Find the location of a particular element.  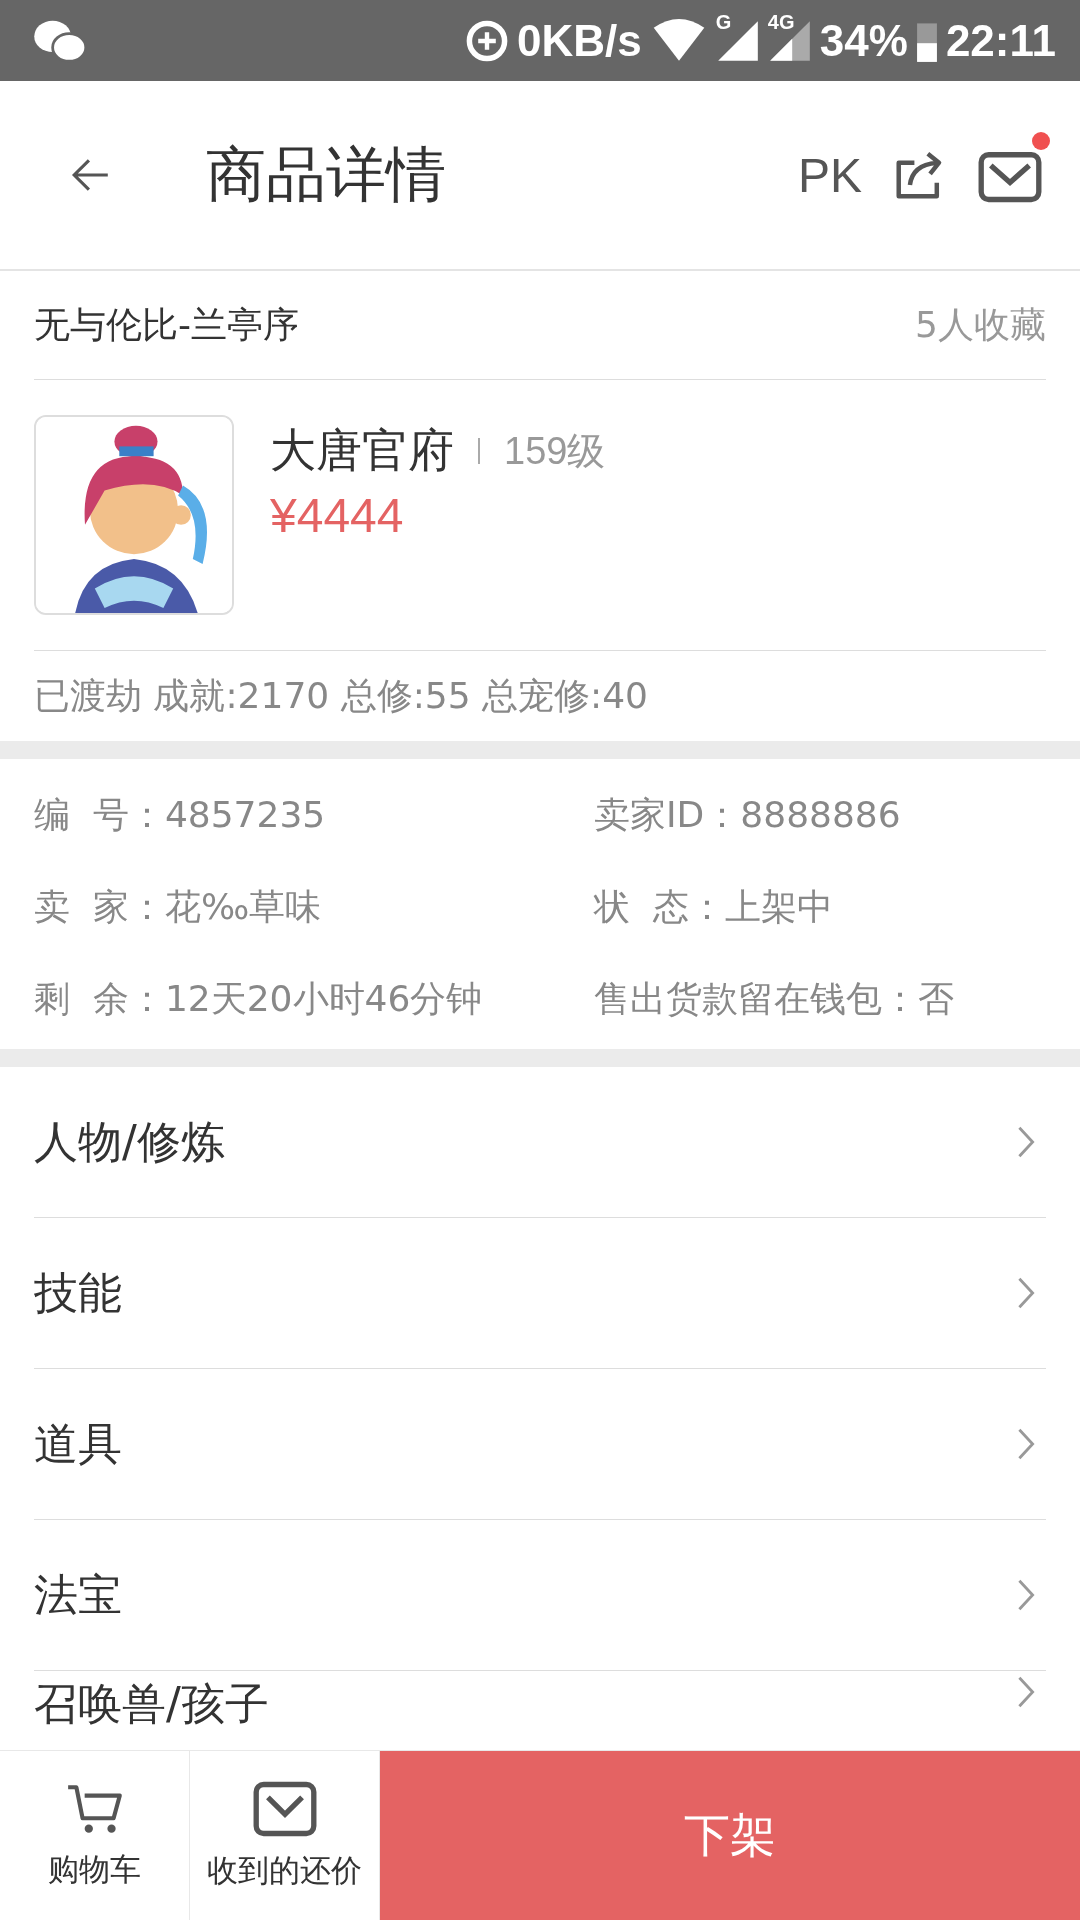

network-speed: 0KB/s is located at coordinates (579, 40).